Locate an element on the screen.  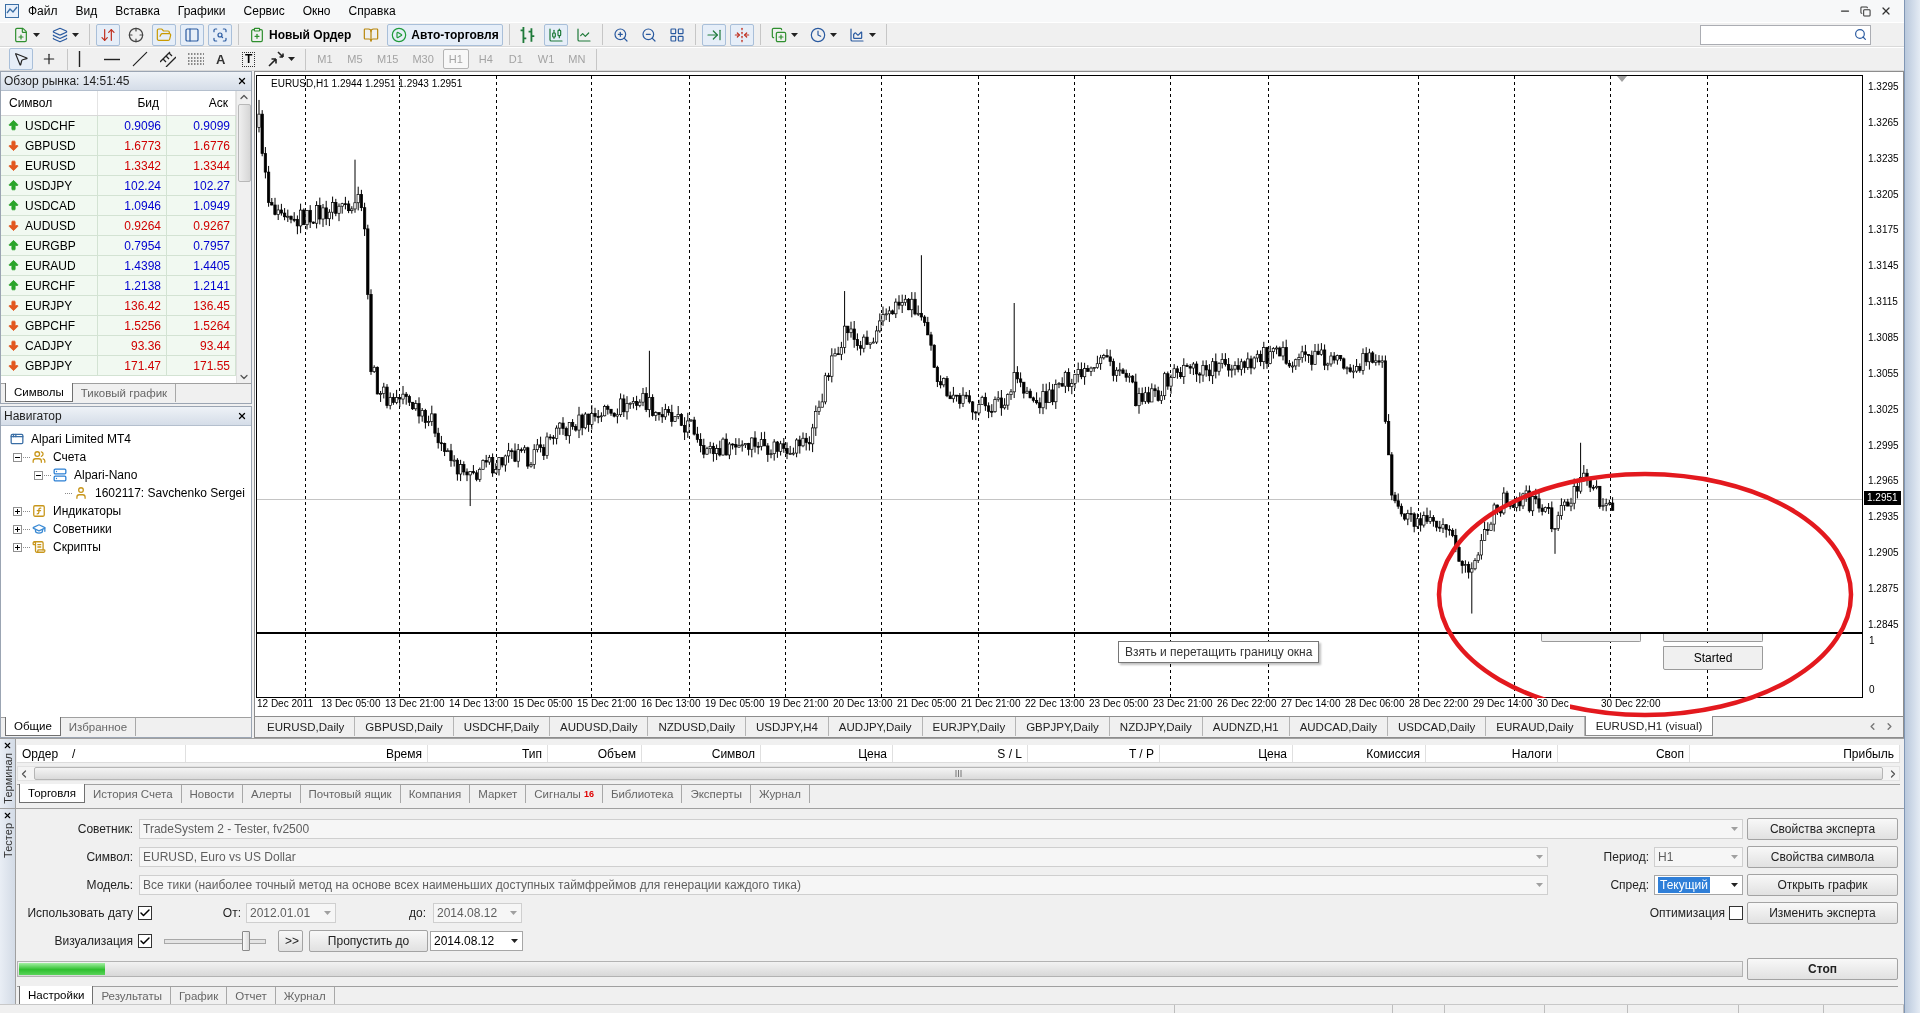
market-watch-button is located at coordinates (108, 34).